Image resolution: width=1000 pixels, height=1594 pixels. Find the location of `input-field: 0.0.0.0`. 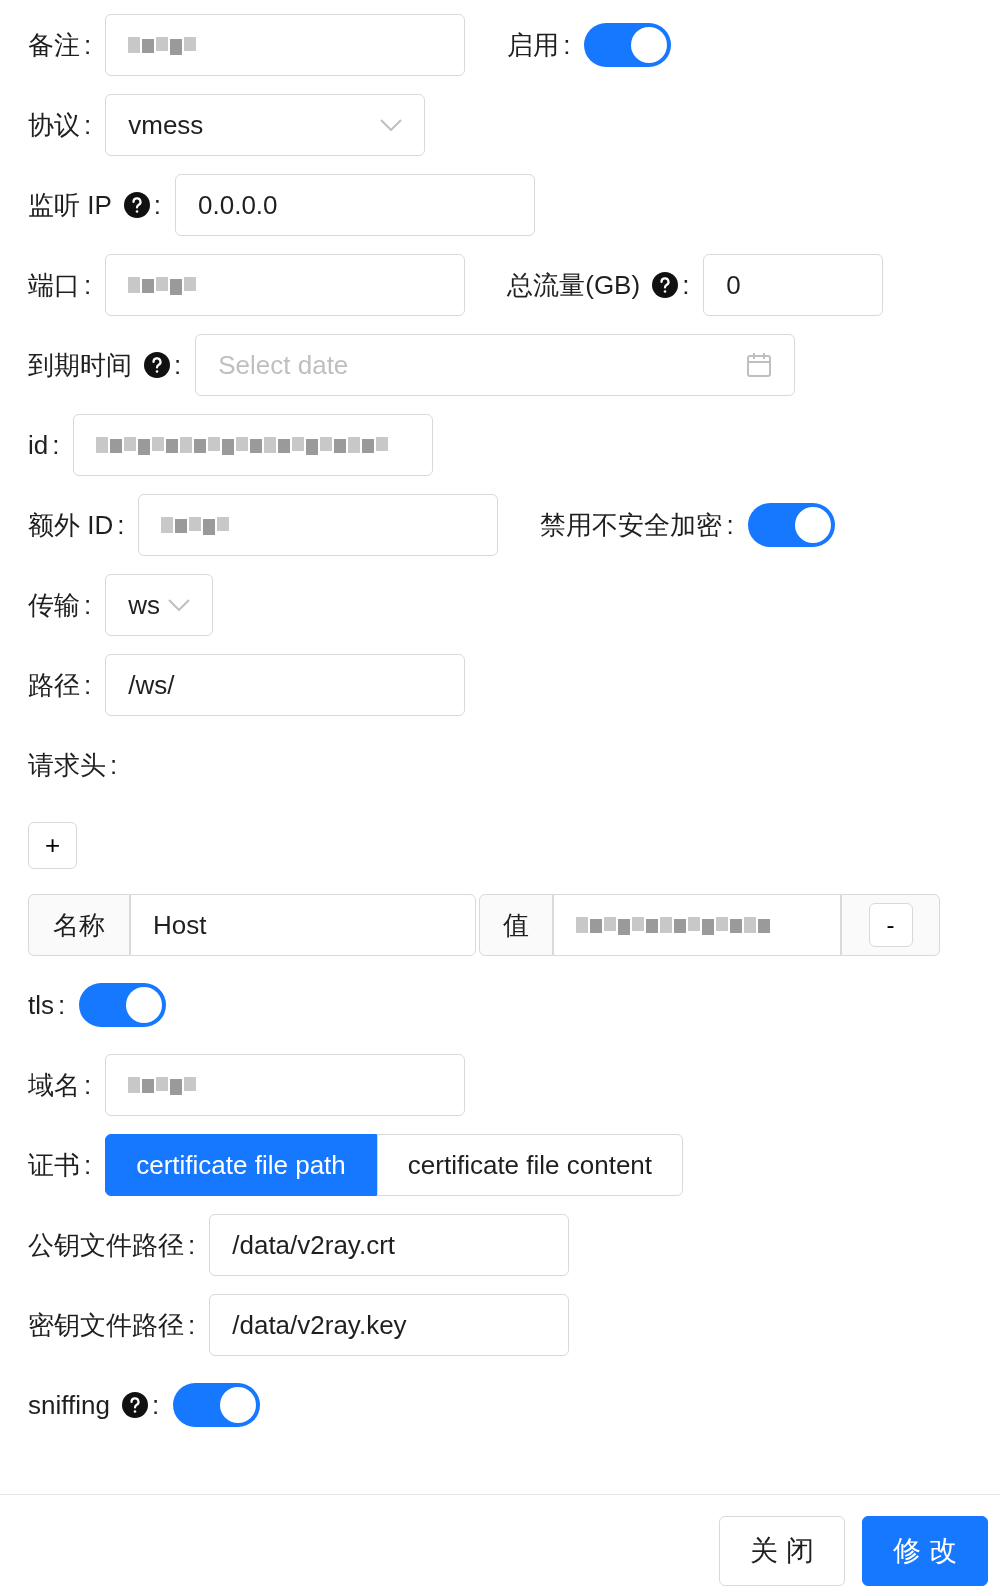

input-field: 0.0.0.0 is located at coordinates (355, 205).